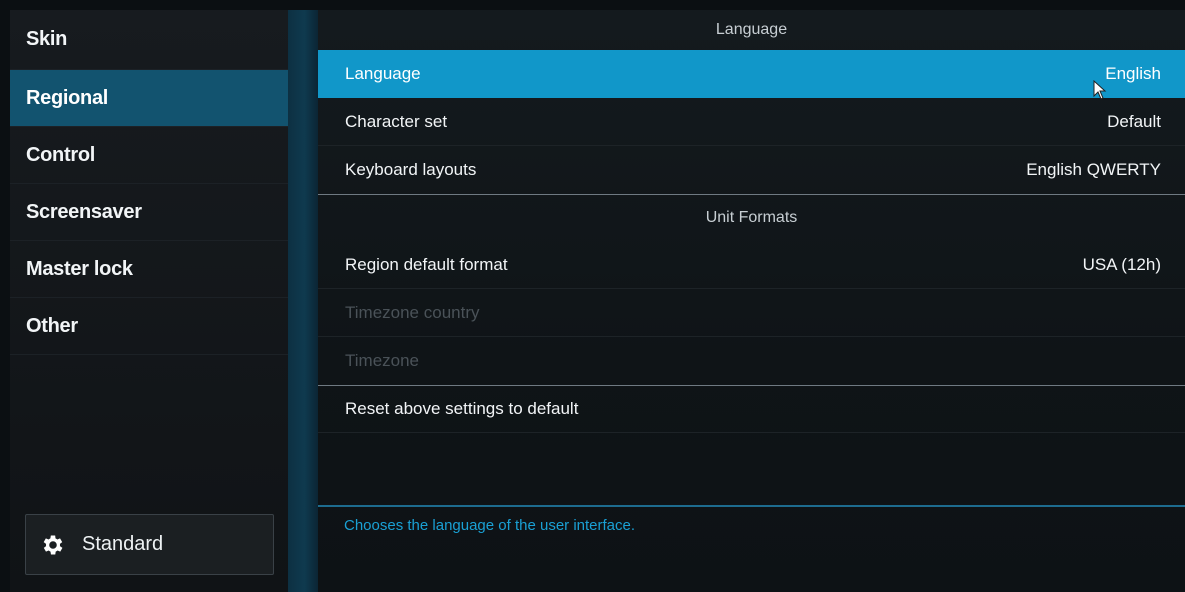  What do you see at coordinates (53, 544) in the screenshot?
I see `gear-icon` at bounding box center [53, 544].